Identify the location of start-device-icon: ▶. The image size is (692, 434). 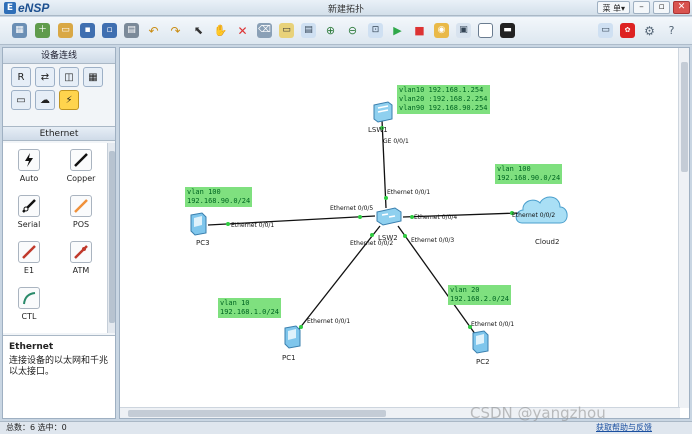
(397, 30).